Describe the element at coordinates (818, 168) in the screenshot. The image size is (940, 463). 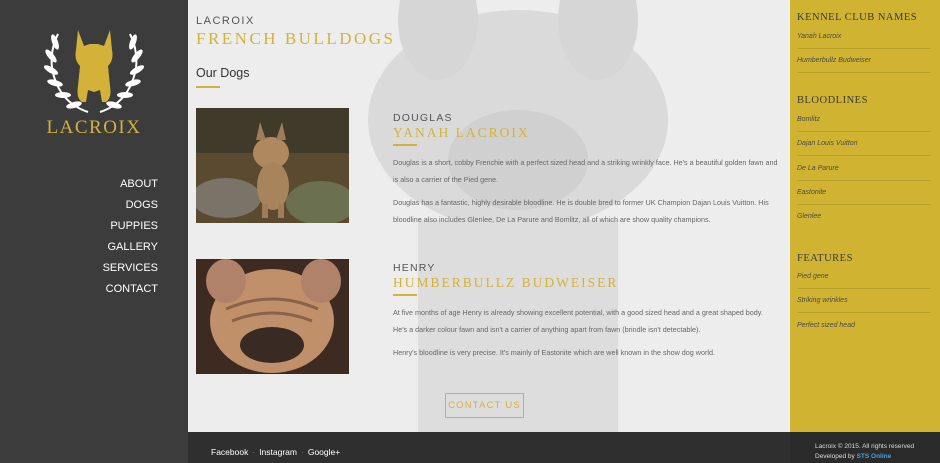
I see `bloodline-item: De La Parure` at that location.